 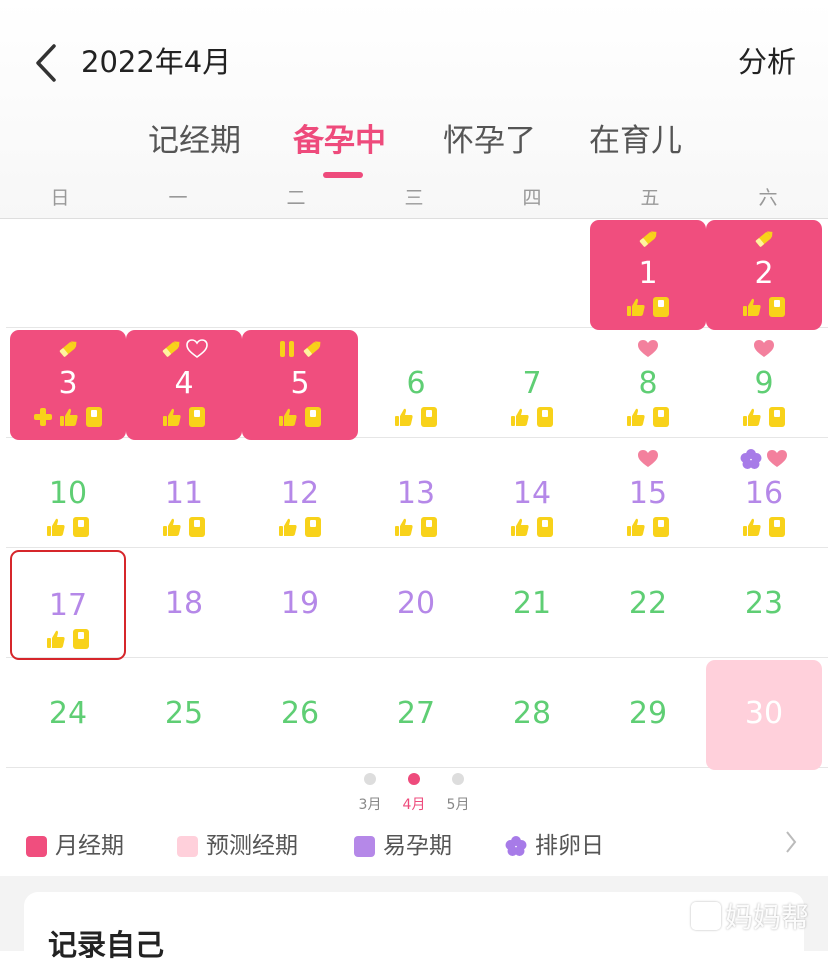 I want to click on calendar-day: 15, so click(x=648, y=495).